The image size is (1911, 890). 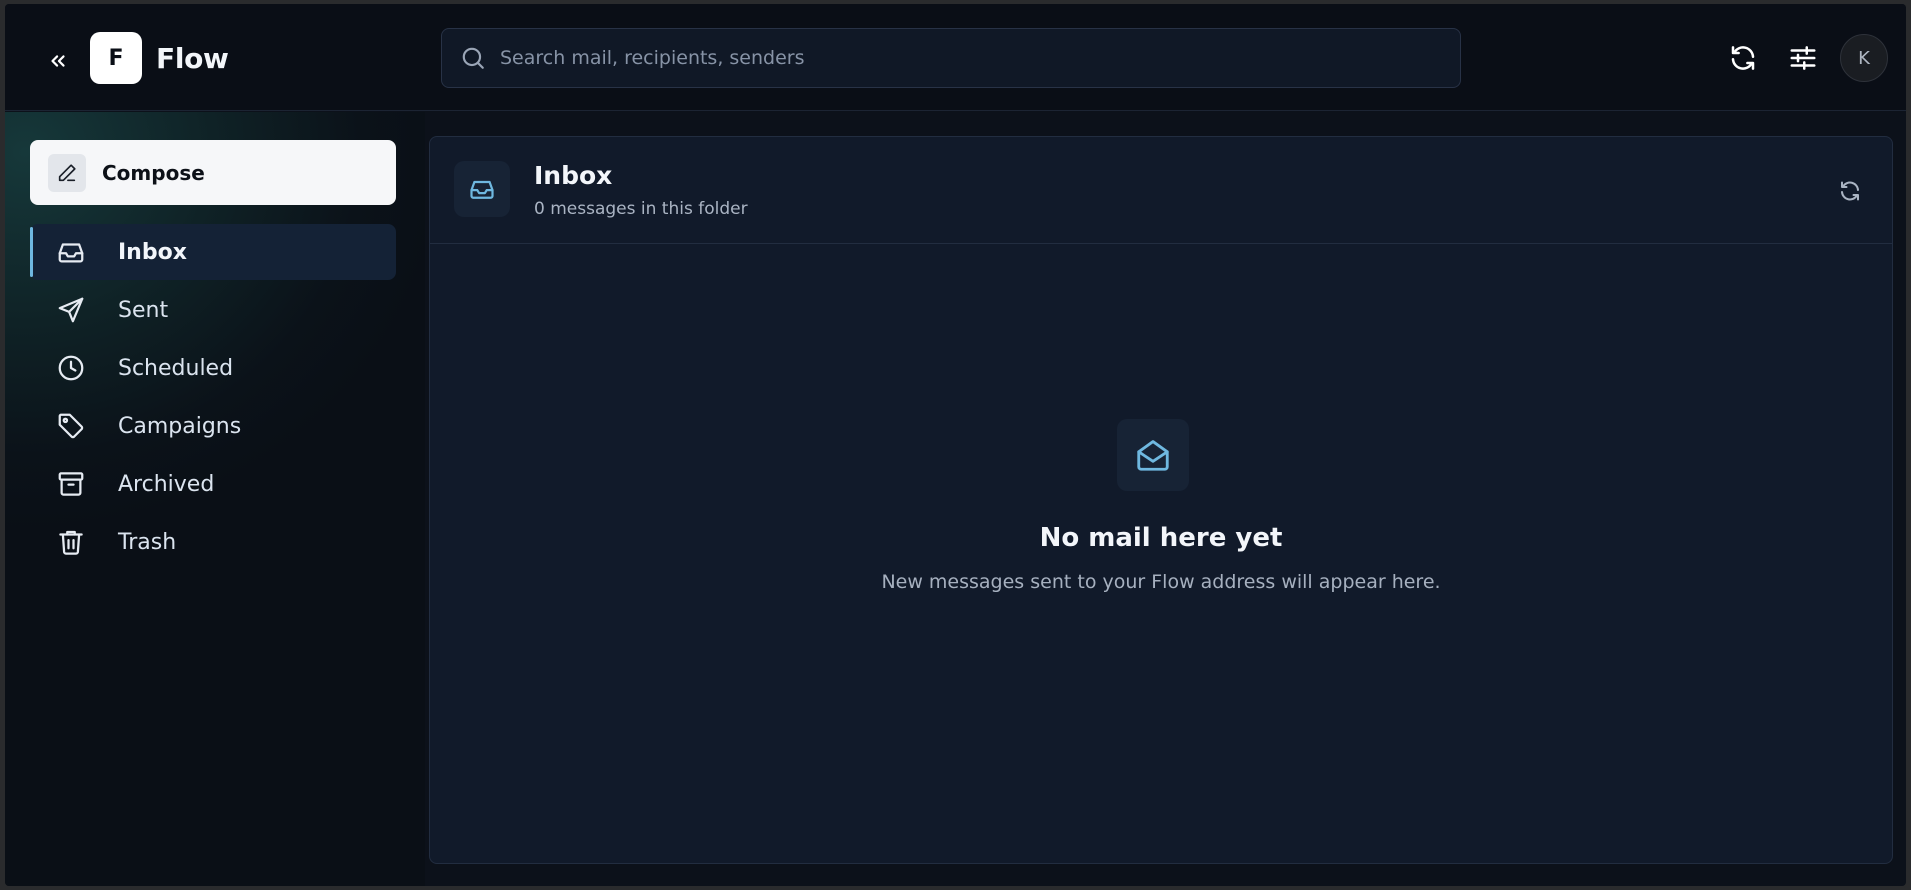 I want to click on sidebar-item-inbox: Inbox, so click(x=213, y=252).